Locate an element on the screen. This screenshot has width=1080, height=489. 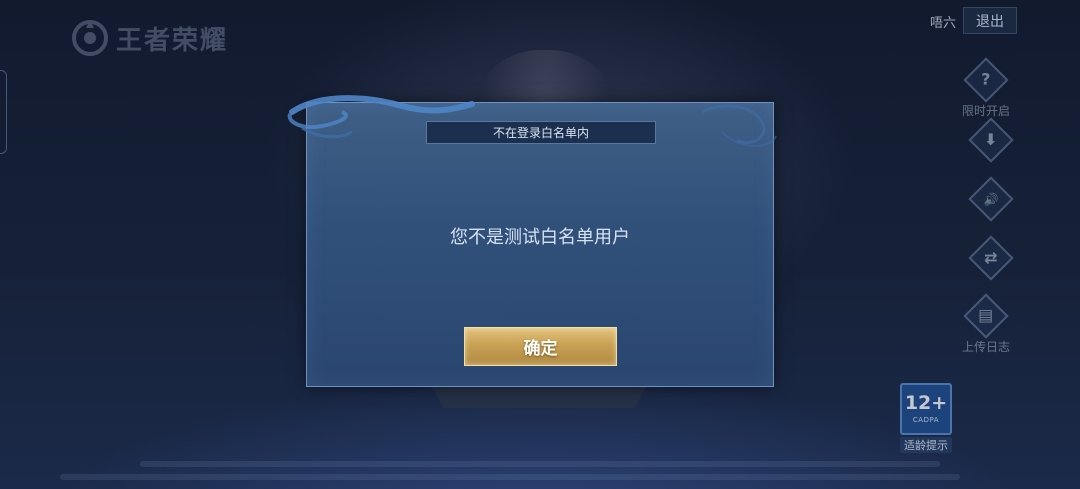
confirm-button-label: 确定 is located at coordinates (540, 349).